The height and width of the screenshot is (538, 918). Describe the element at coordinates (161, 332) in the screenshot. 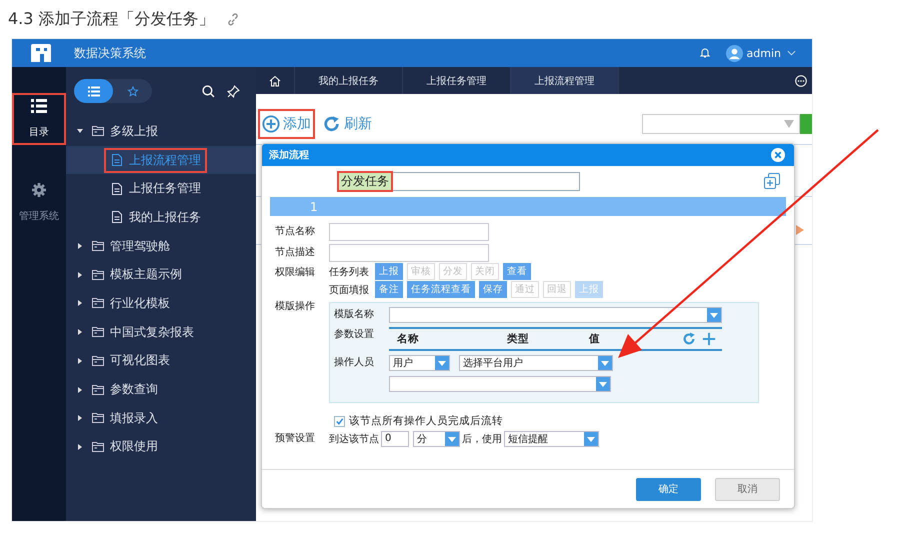

I see `tree-item: 中国式复杂报表` at that location.